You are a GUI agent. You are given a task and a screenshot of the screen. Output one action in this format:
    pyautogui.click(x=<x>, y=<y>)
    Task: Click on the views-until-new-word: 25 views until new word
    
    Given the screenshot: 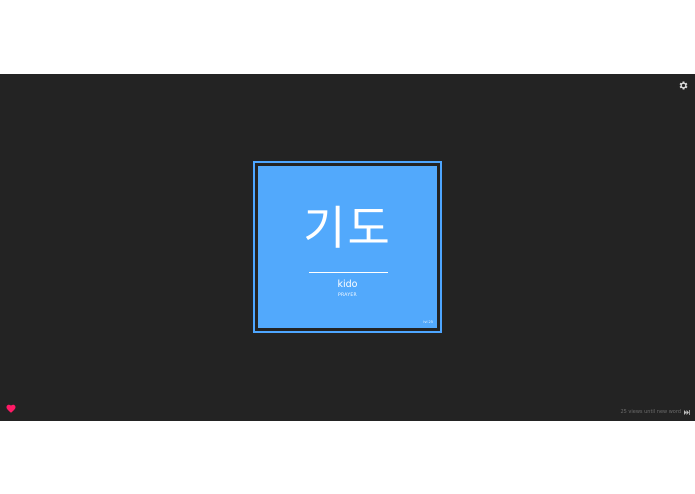 What is the action you would take?
    pyautogui.click(x=650, y=412)
    